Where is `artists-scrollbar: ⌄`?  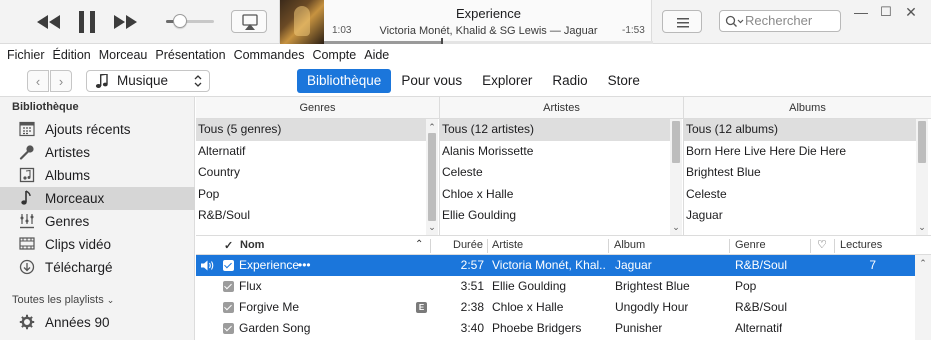 artists-scrollbar: ⌄ is located at coordinates (676, 177).